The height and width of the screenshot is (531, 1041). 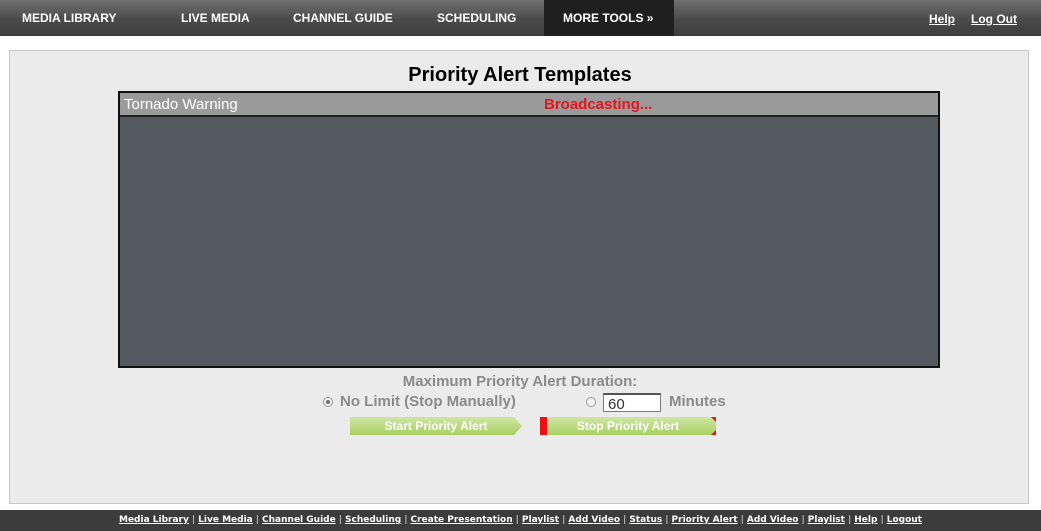 I want to click on minutes-radio, so click(x=591, y=402).